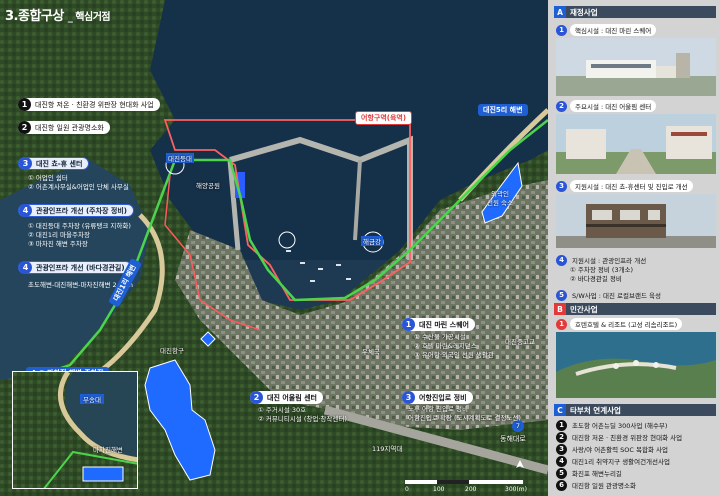  Describe the element at coordinates (609, 295) in the screenshot. I see `a-item-5: 5 S/W사업 : 대진 로컬브랜드 육성` at that location.